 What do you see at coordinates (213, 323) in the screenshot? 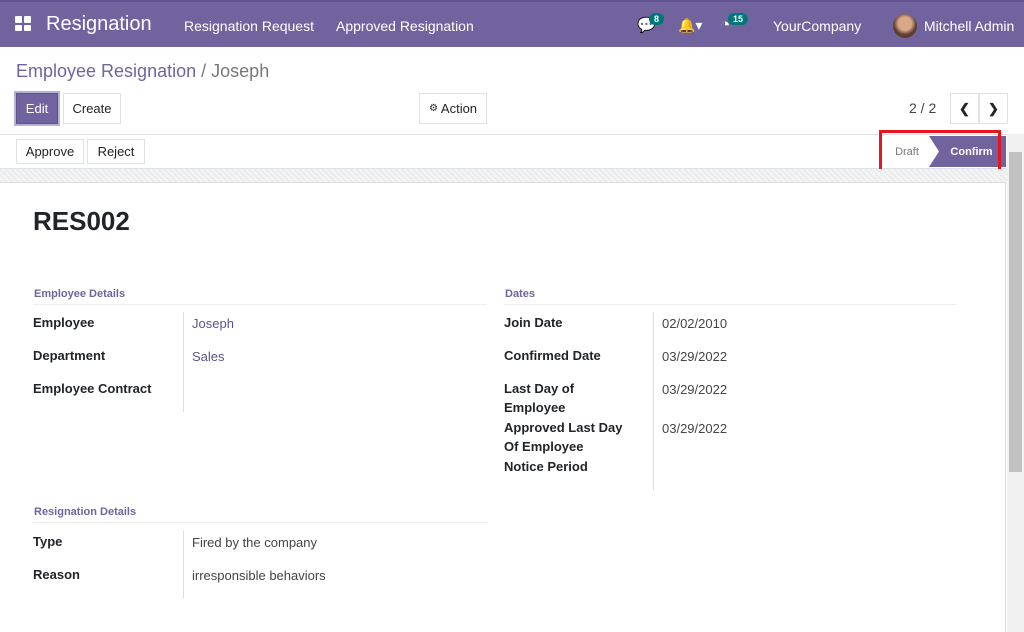
I see `field-employee: Joseph` at bounding box center [213, 323].